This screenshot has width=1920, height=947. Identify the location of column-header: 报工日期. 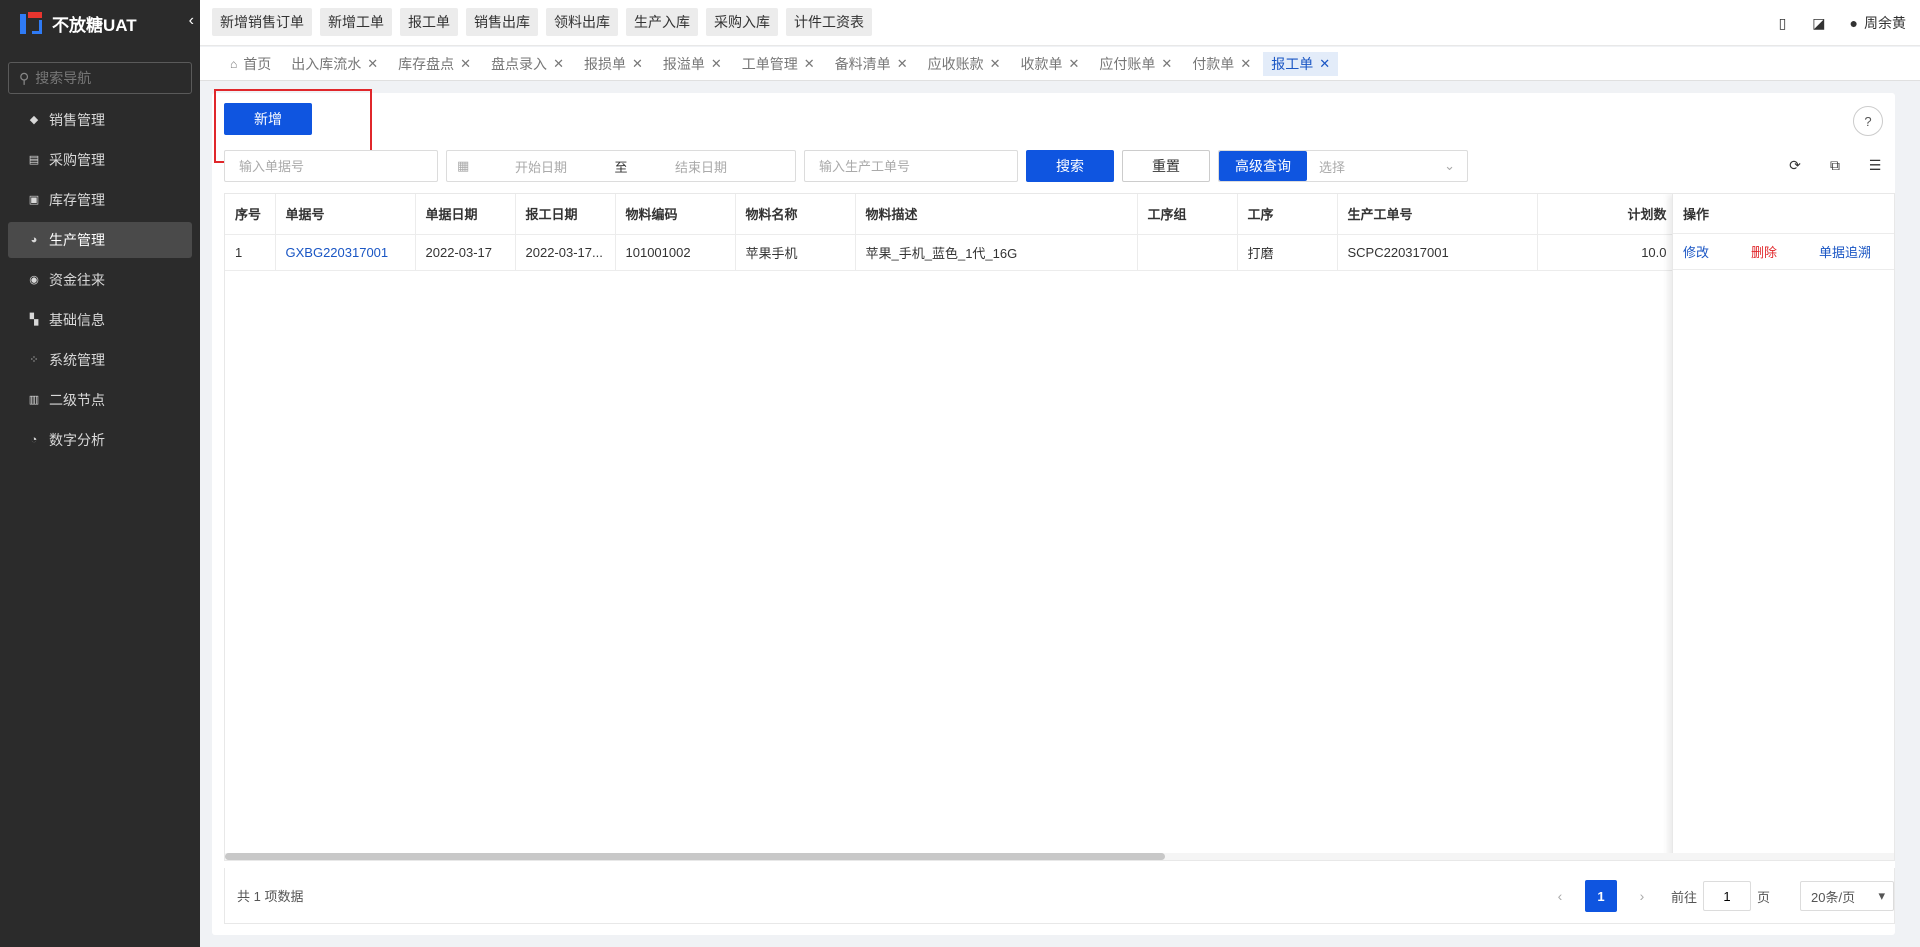
(565, 214).